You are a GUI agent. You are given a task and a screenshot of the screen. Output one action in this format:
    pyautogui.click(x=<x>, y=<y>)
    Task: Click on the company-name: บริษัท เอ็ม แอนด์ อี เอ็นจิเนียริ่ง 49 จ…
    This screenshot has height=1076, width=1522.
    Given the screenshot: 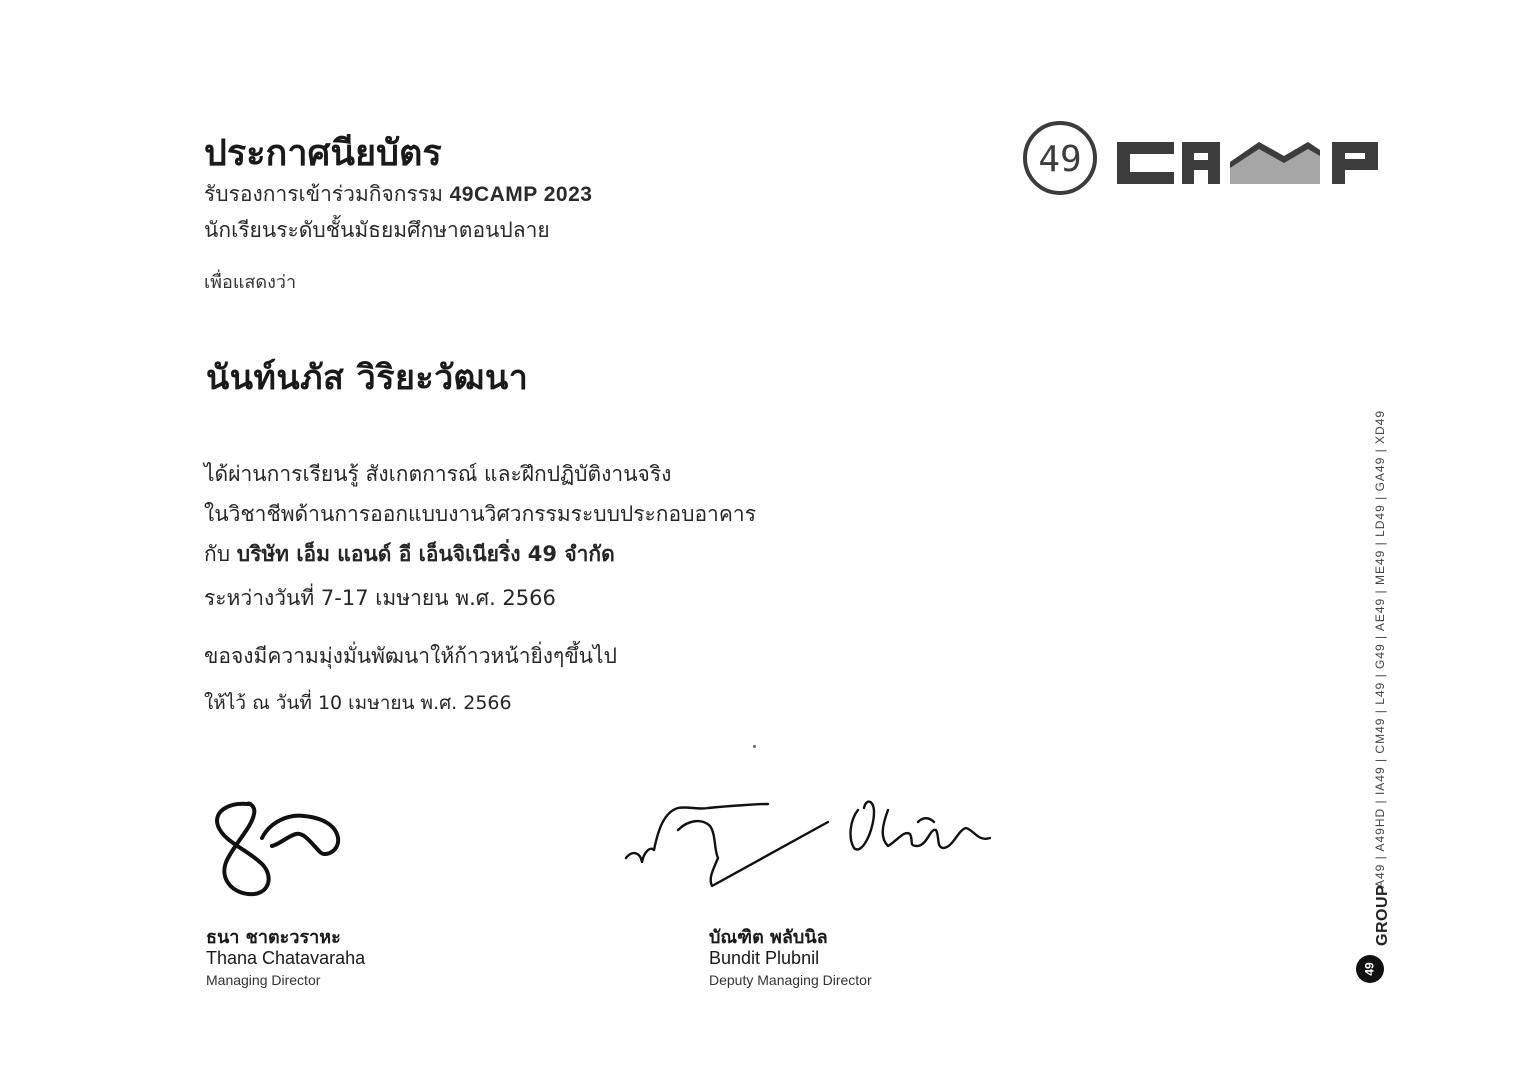 What is the action you would take?
    pyautogui.click(x=425, y=554)
    